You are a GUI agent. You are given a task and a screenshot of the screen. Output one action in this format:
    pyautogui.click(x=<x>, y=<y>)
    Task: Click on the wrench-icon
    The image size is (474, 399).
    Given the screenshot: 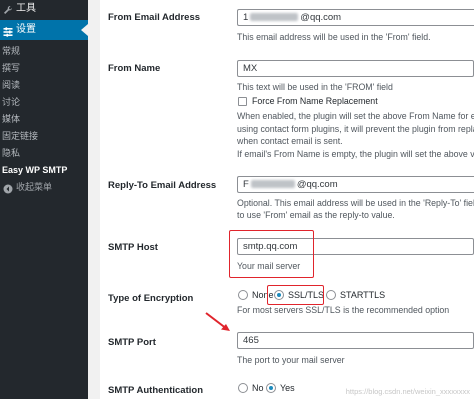 What is the action you would take?
    pyautogui.click(x=8, y=9)
    